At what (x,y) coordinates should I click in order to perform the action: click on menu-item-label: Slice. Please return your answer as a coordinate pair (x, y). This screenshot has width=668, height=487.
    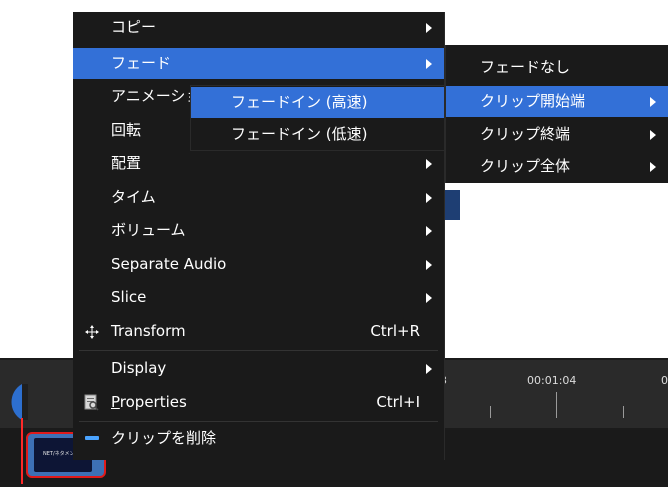
    Looking at the image, I should click on (129, 297).